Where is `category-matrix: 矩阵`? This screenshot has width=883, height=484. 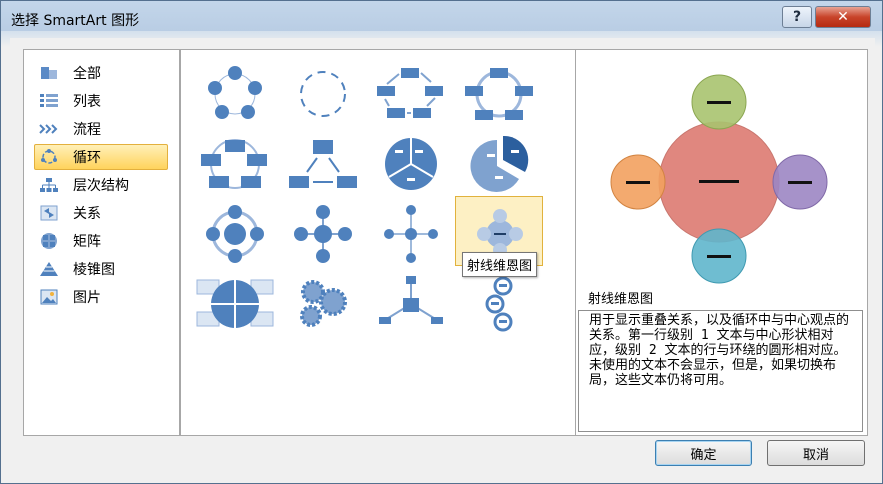
category-matrix: 矩阵 is located at coordinates (101, 241).